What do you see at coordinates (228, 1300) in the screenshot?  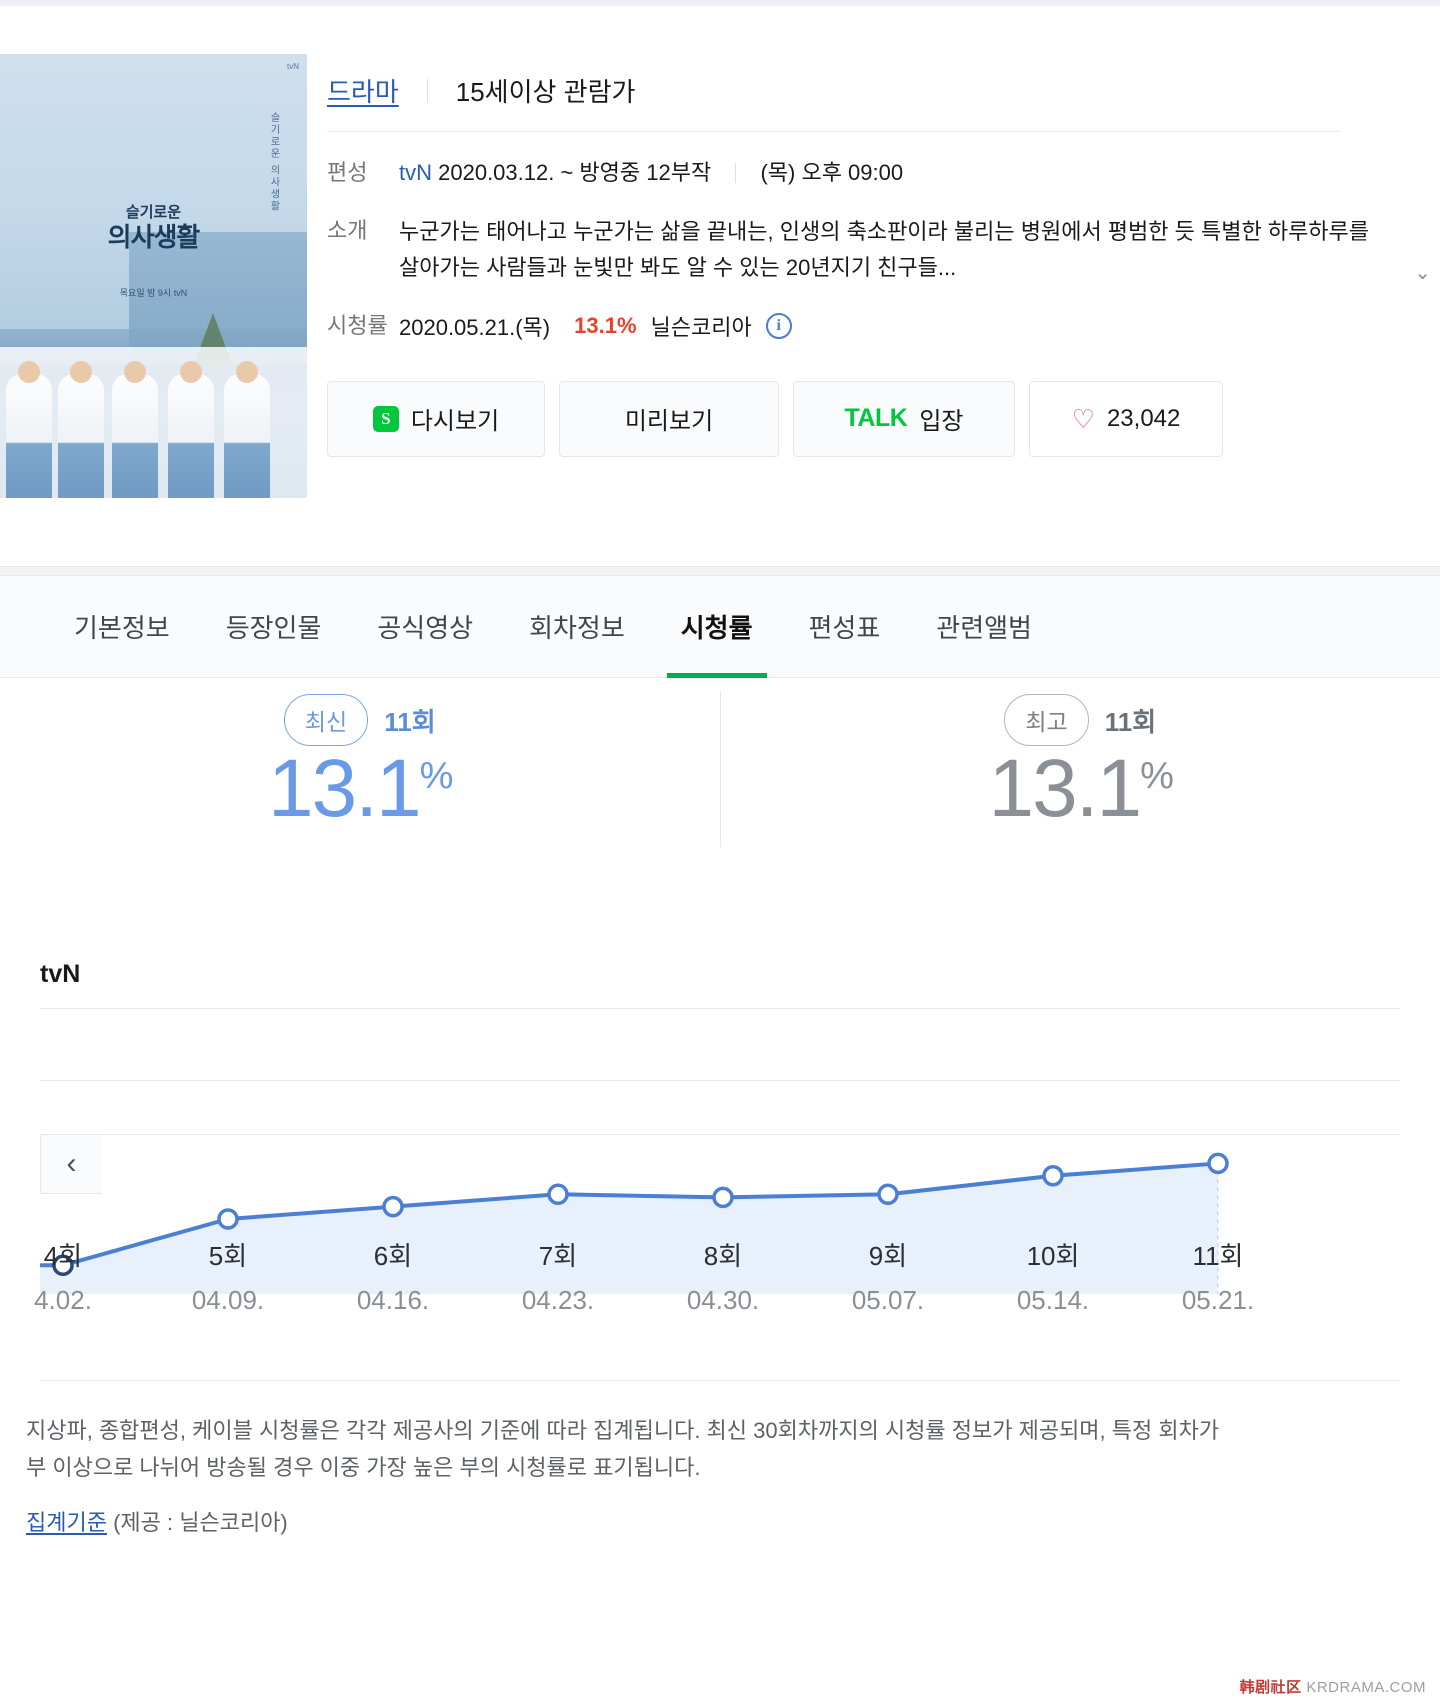 I see `x-axis-date: 04.09.` at bounding box center [228, 1300].